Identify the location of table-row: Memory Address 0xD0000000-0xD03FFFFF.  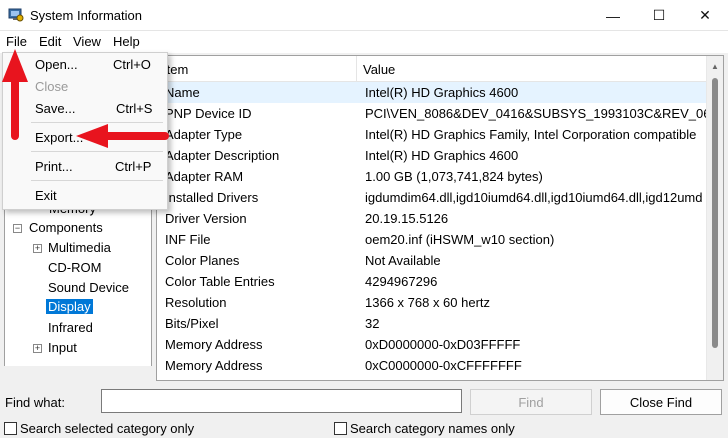
(432, 344).